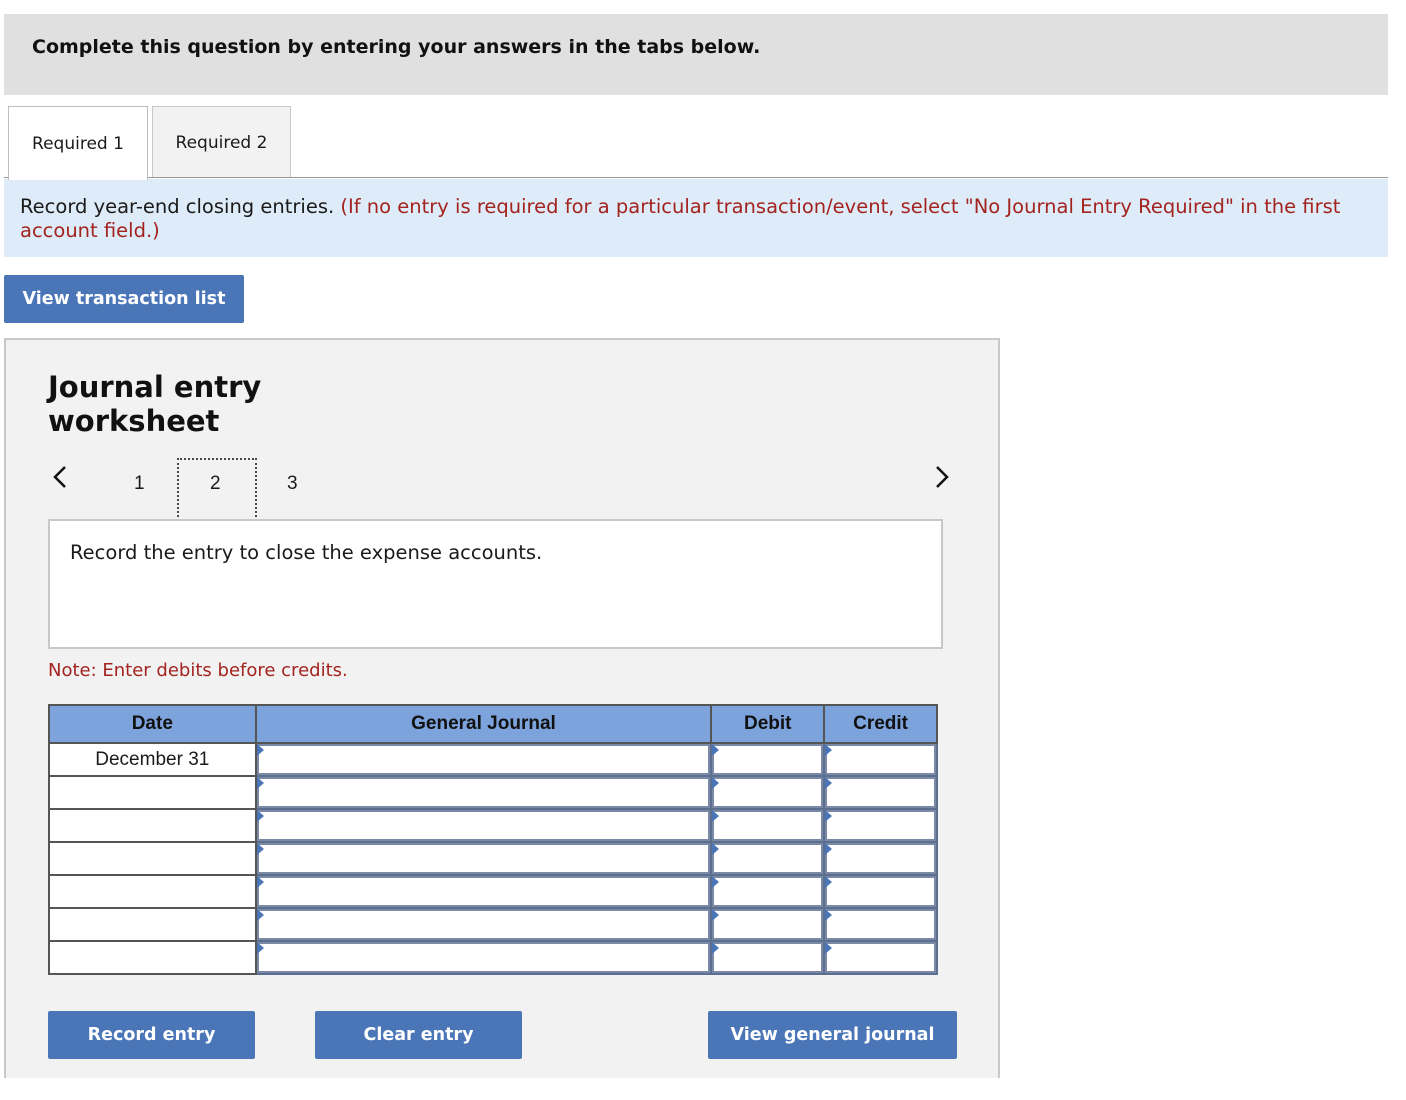  What do you see at coordinates (215, 484) in the screenshot?
I see `page-2: 2` at bounding box center [215, 484].